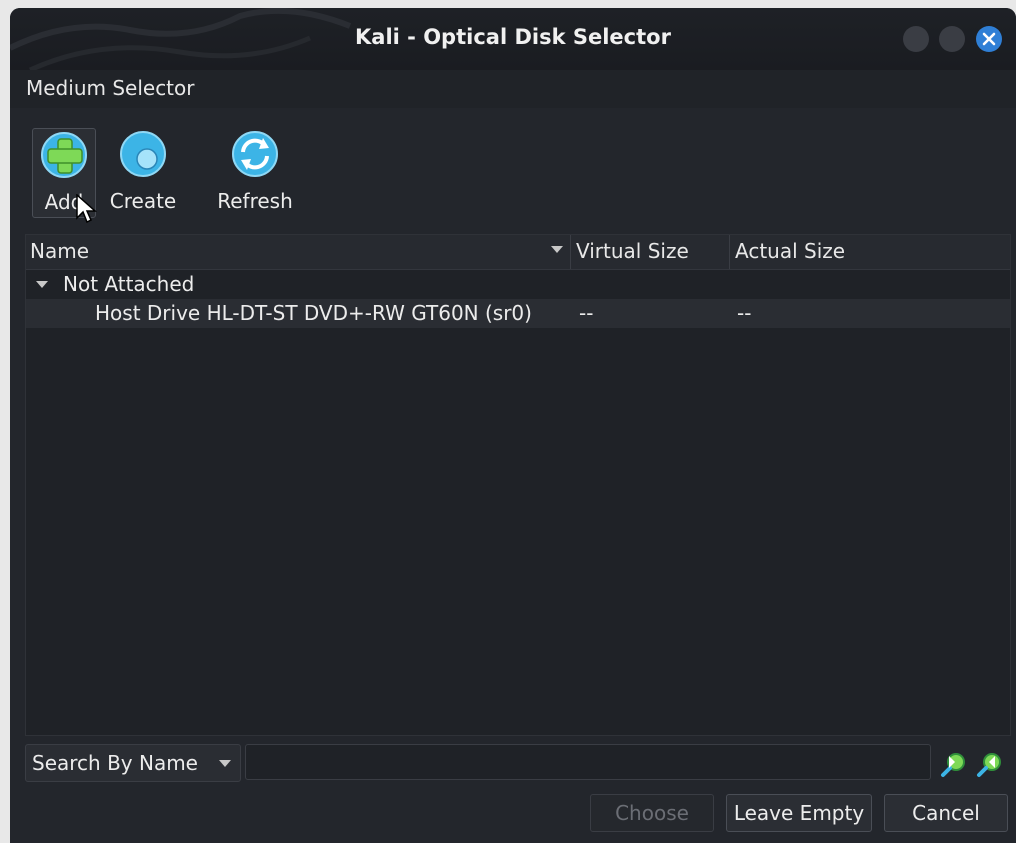 The height and width of the screenshot is (843, 1016). What do you see at coordinates (255, 154) in the screenshot?
I see `refresh-icon` at bounding box center [255, 154].